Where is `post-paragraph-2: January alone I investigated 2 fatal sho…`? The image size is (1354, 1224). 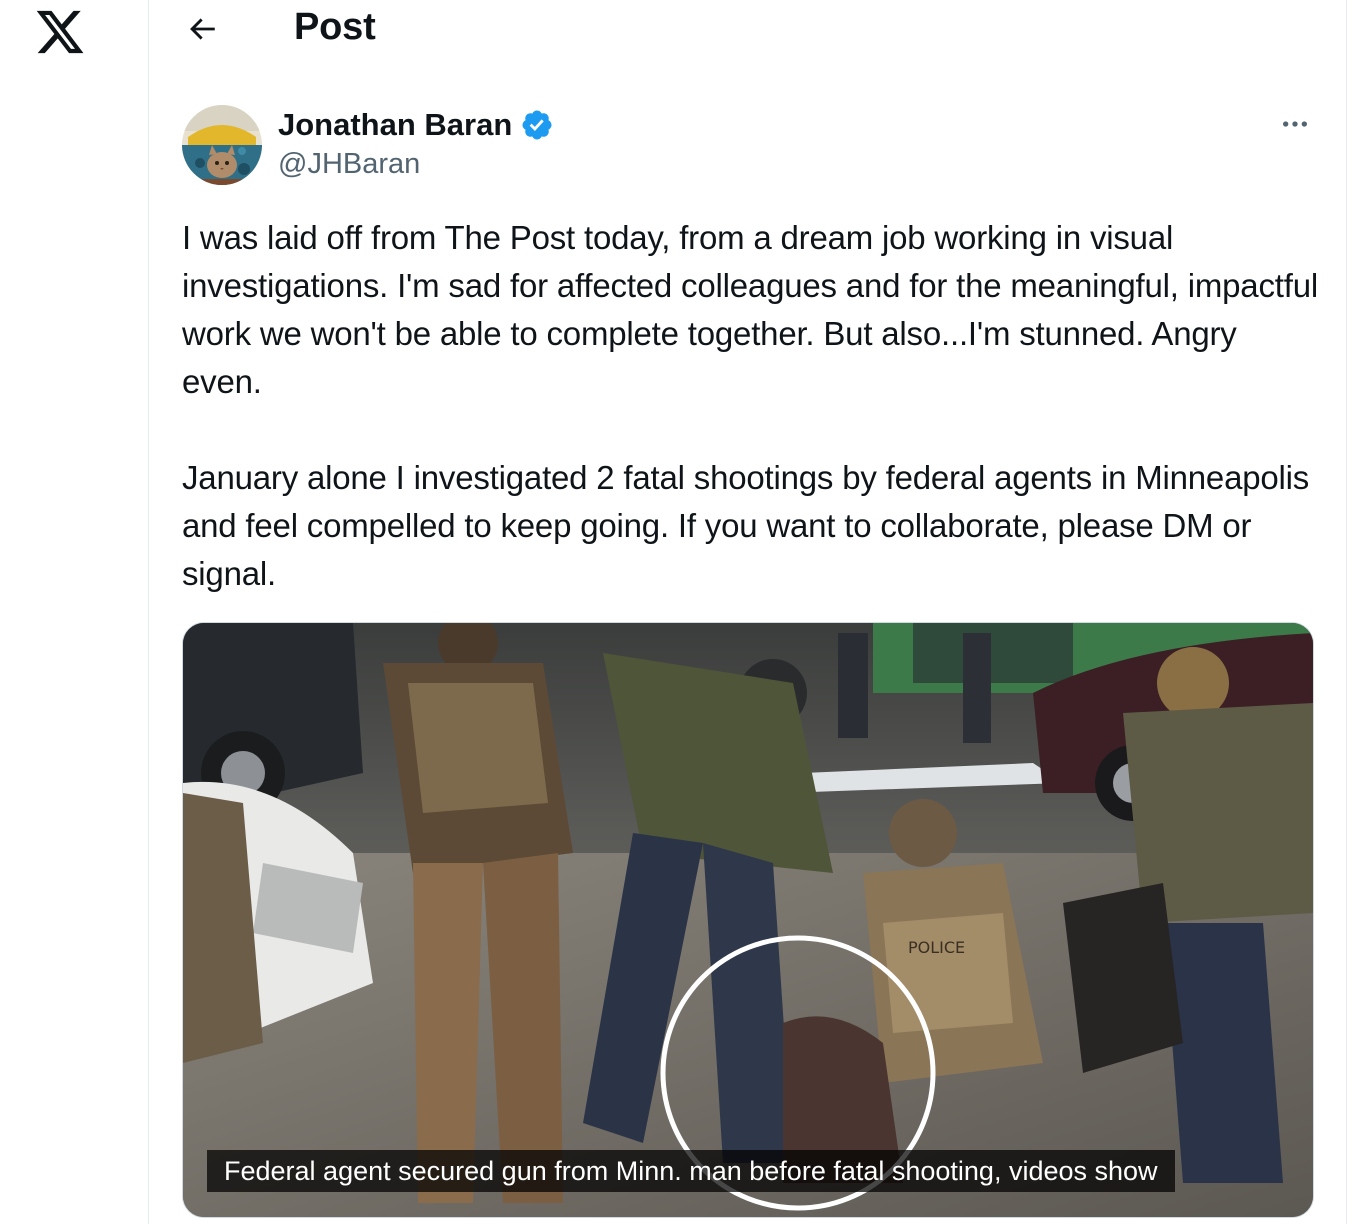 post-paragraph-2: January alone I investigated 2 fatal sho… is located at coordinates (746, 525).